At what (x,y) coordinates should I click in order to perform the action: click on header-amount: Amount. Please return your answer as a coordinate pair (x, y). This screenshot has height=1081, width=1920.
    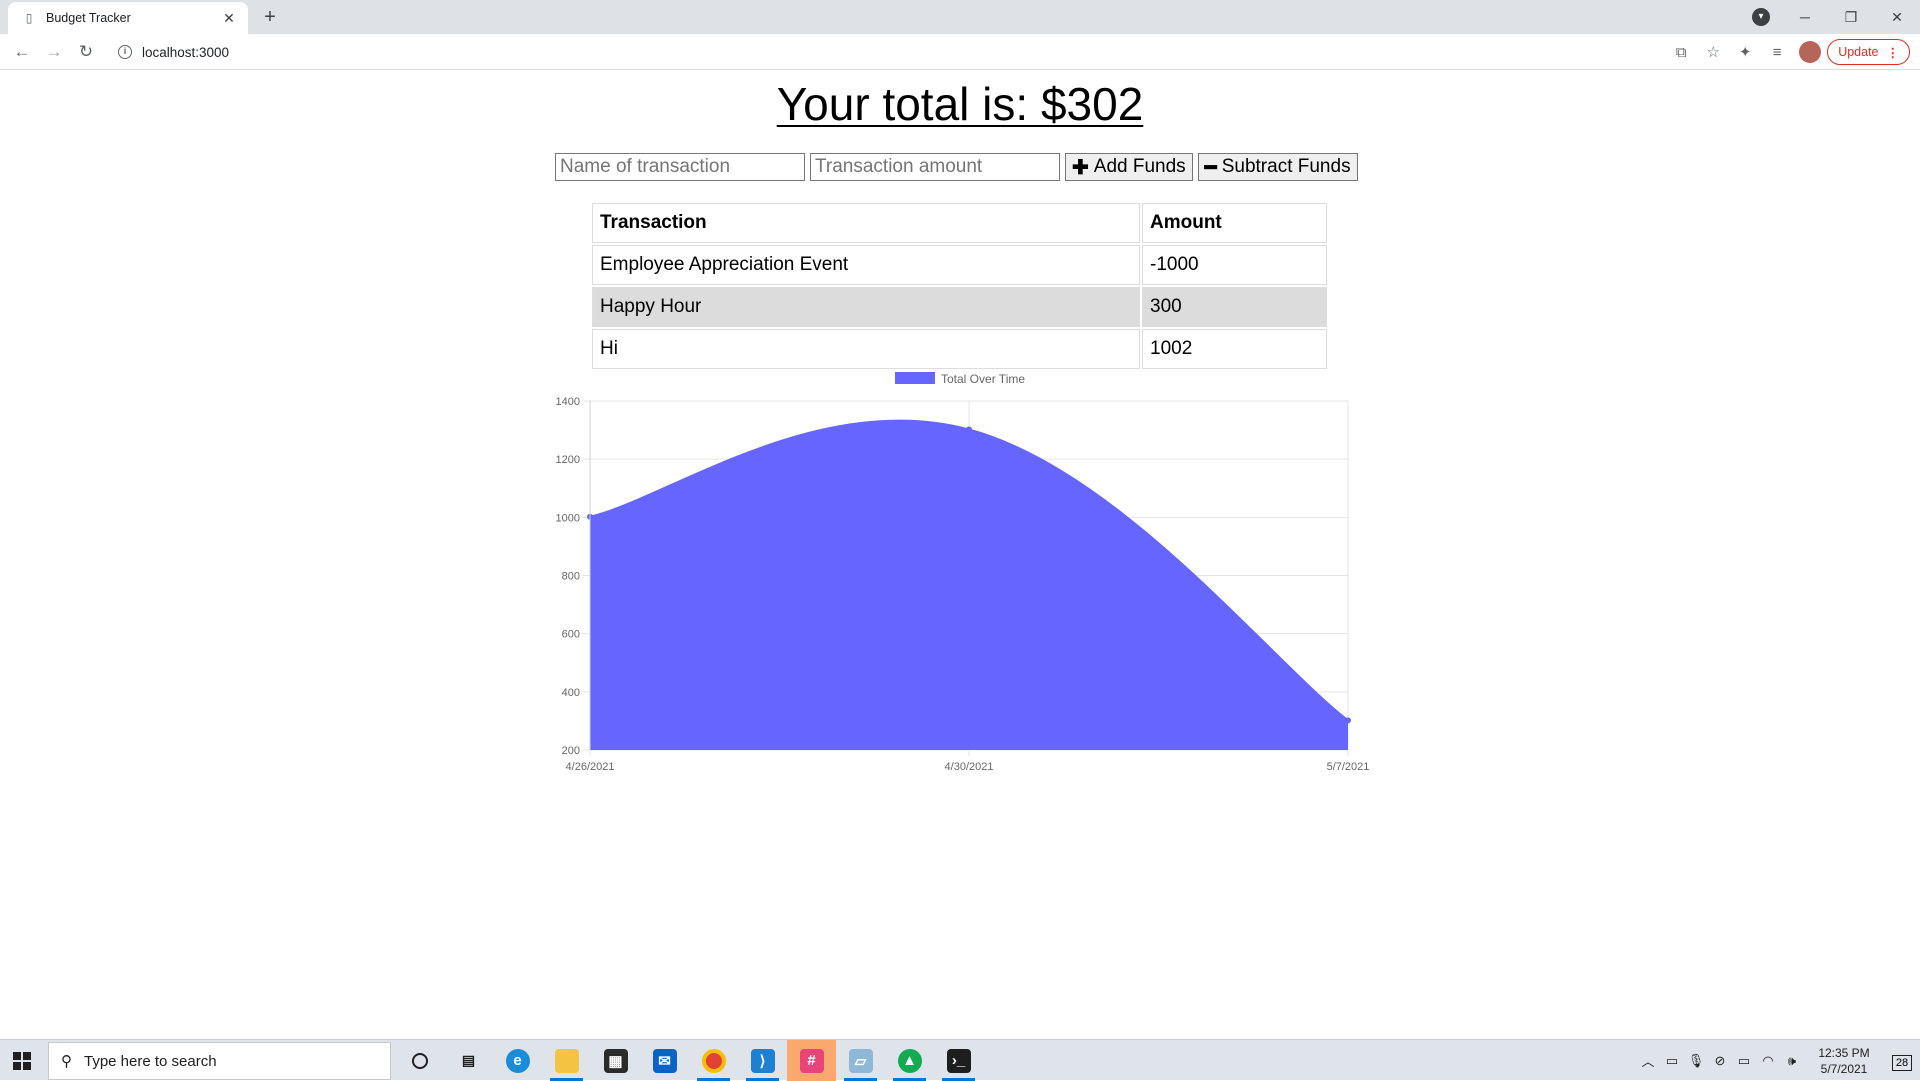
    Looking at the image, I should click on (1234, 223).